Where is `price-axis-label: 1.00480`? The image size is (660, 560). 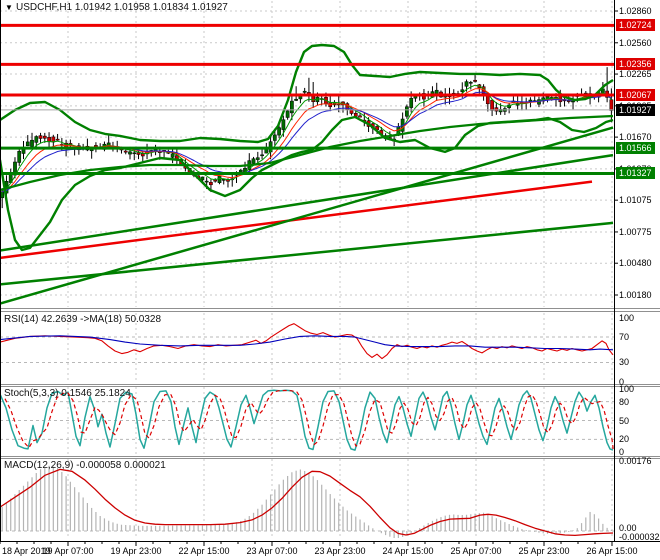
price-axis-label: 1.00480 is located at coordinates (635, 263).